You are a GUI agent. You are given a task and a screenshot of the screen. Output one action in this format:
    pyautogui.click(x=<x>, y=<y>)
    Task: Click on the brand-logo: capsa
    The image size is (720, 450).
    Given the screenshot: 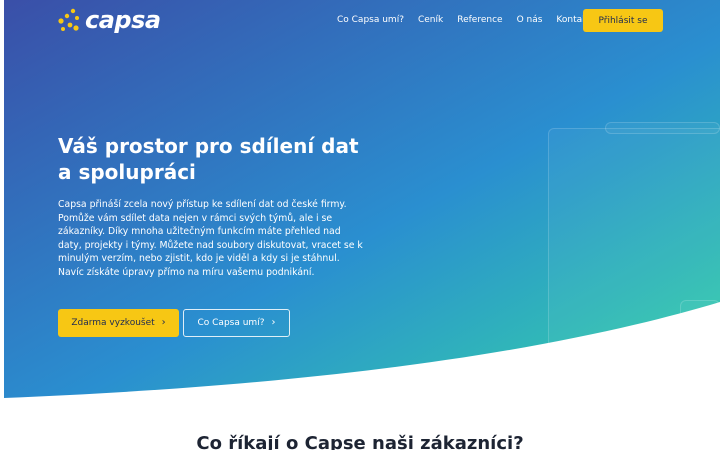 What is the action you would take?
    pyautogui.click(x=109, y=20)
    